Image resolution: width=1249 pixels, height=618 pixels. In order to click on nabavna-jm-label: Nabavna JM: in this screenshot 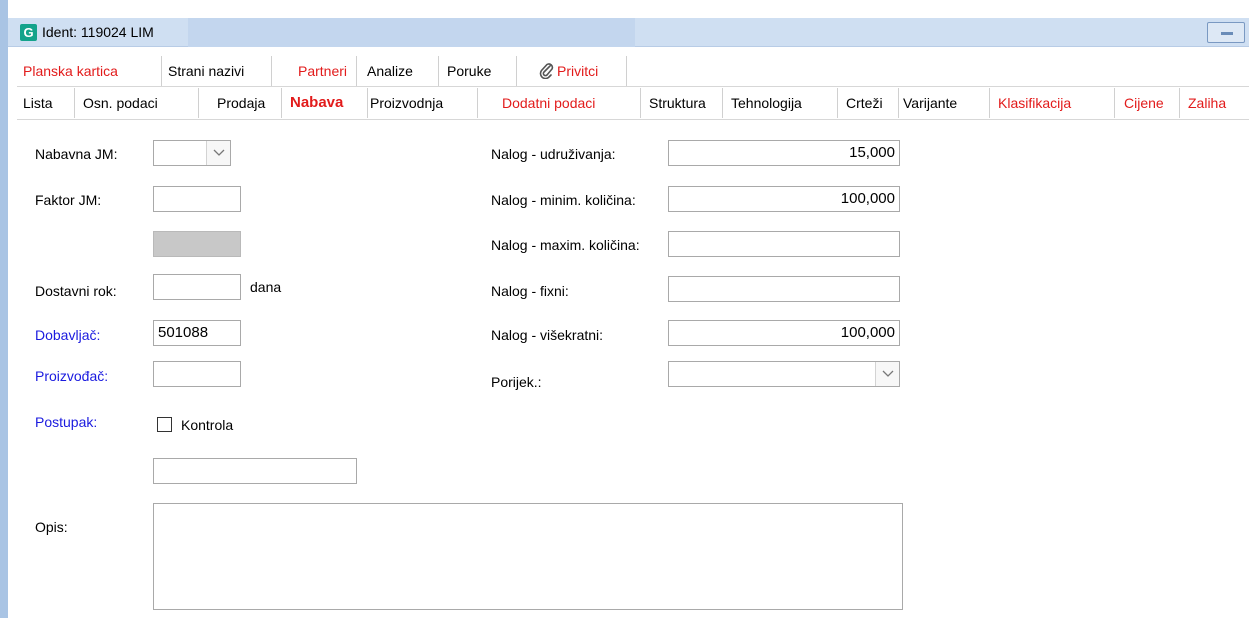, I will do `click(76, 154)`.